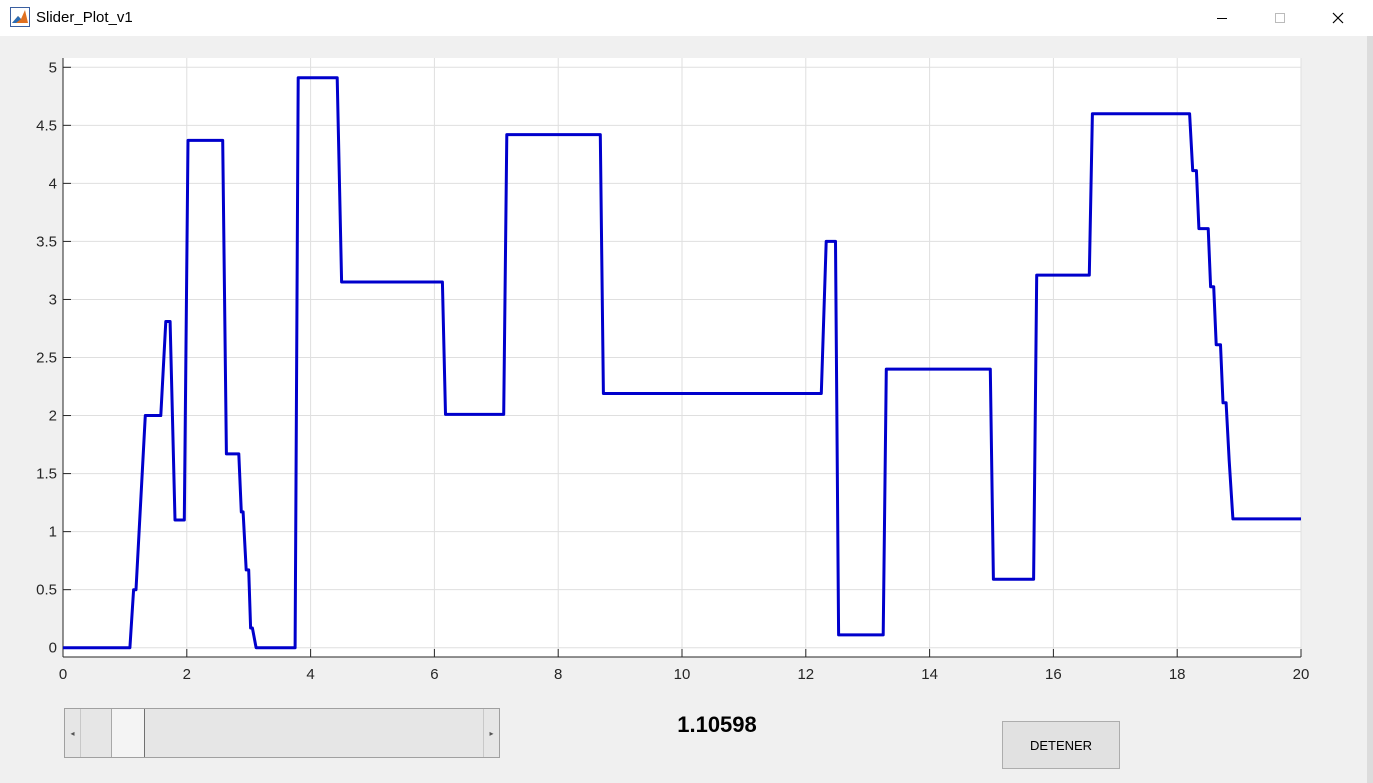 Image resolution: width=1373 pixels, height=783 pixels. What do you see at coordinates (282, 733) in the screenshot?
I see `value-slider: ◂ ▸` at bounding box center [282, 733].